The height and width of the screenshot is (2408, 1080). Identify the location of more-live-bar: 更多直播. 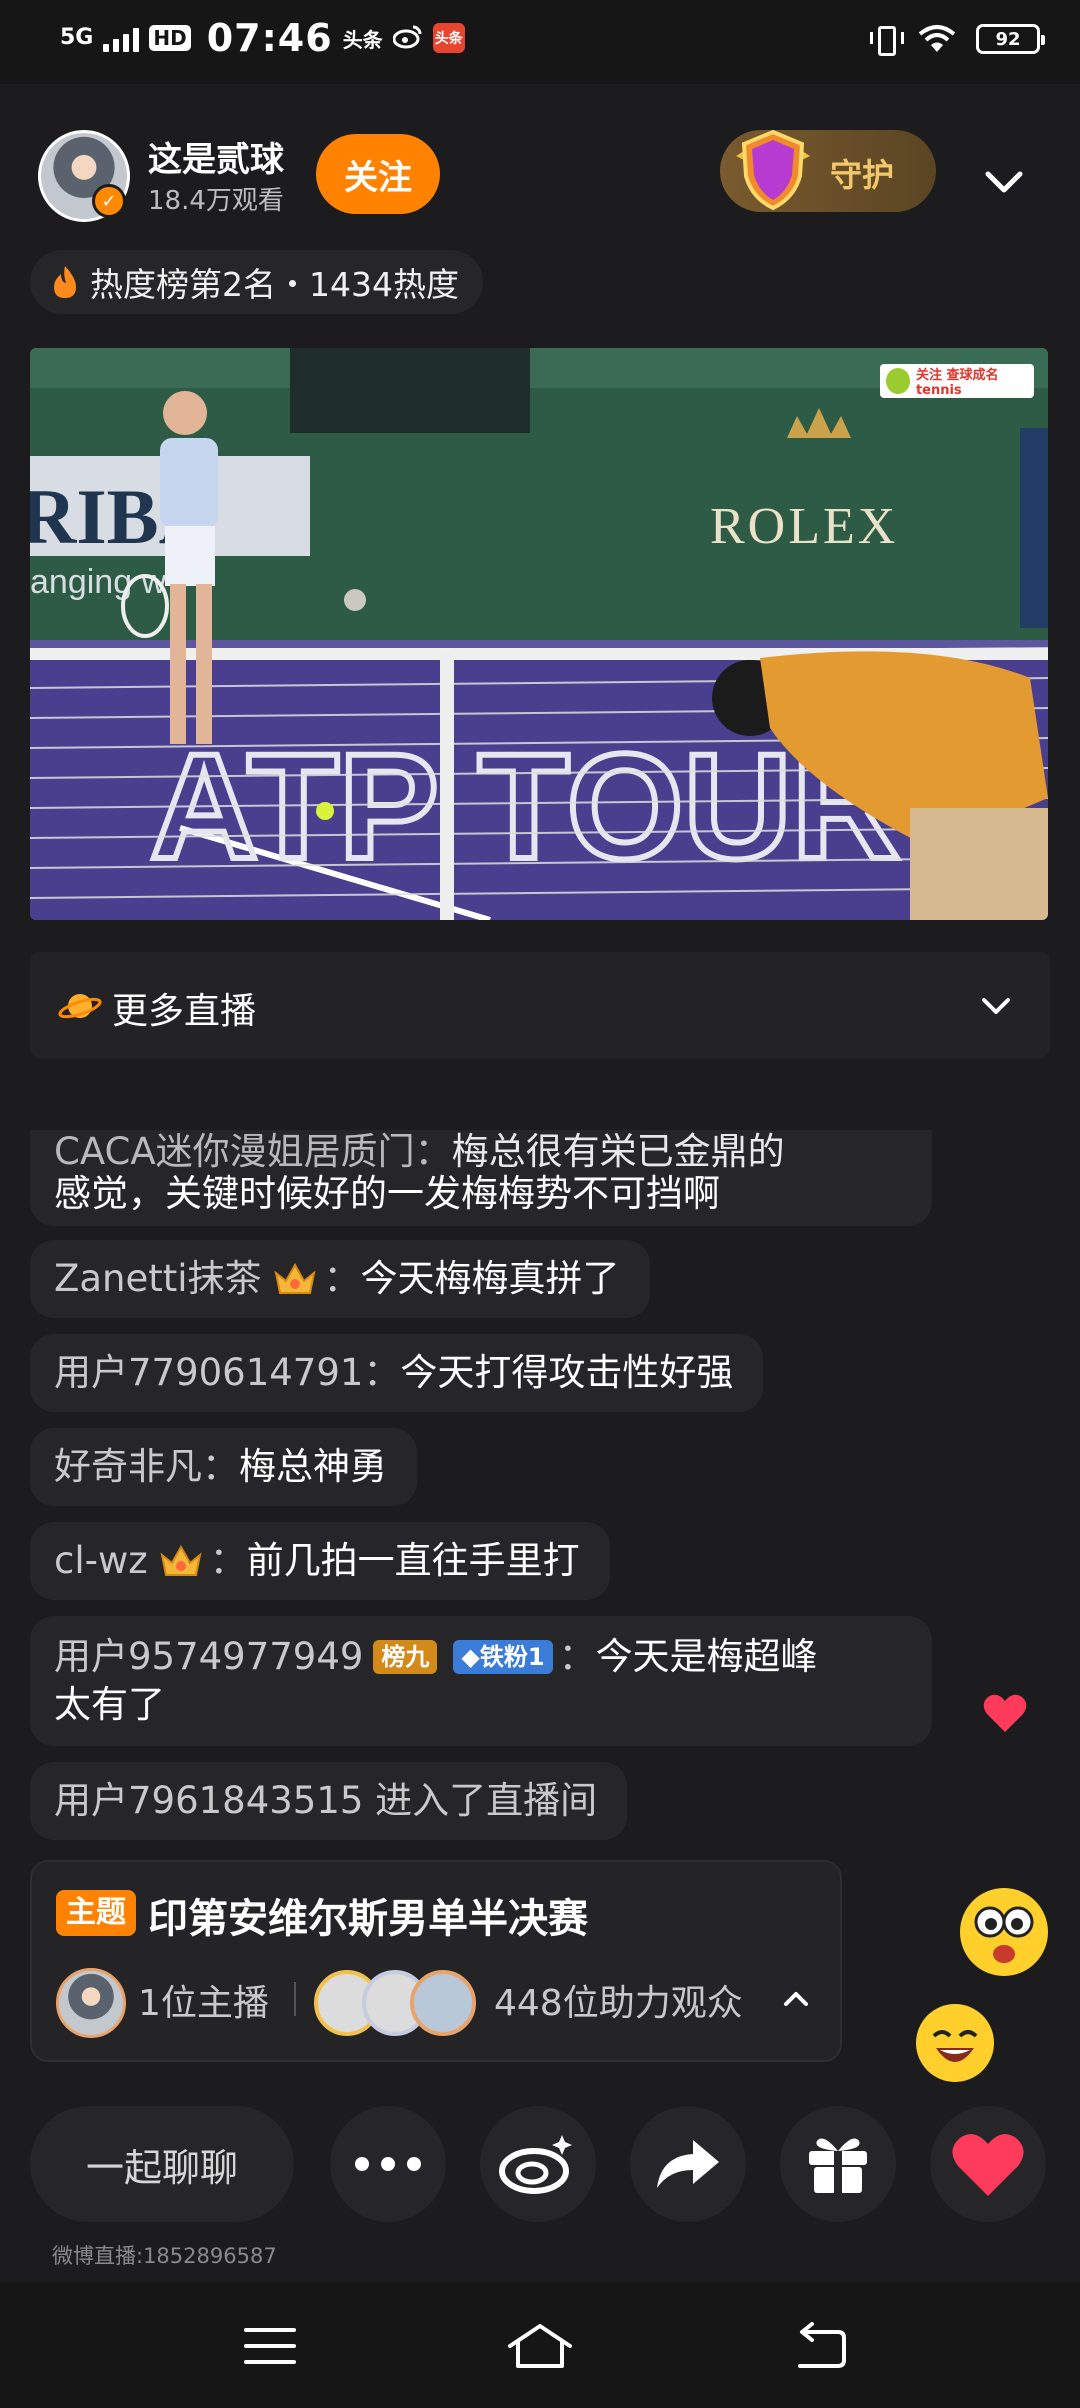
(540, 1005).